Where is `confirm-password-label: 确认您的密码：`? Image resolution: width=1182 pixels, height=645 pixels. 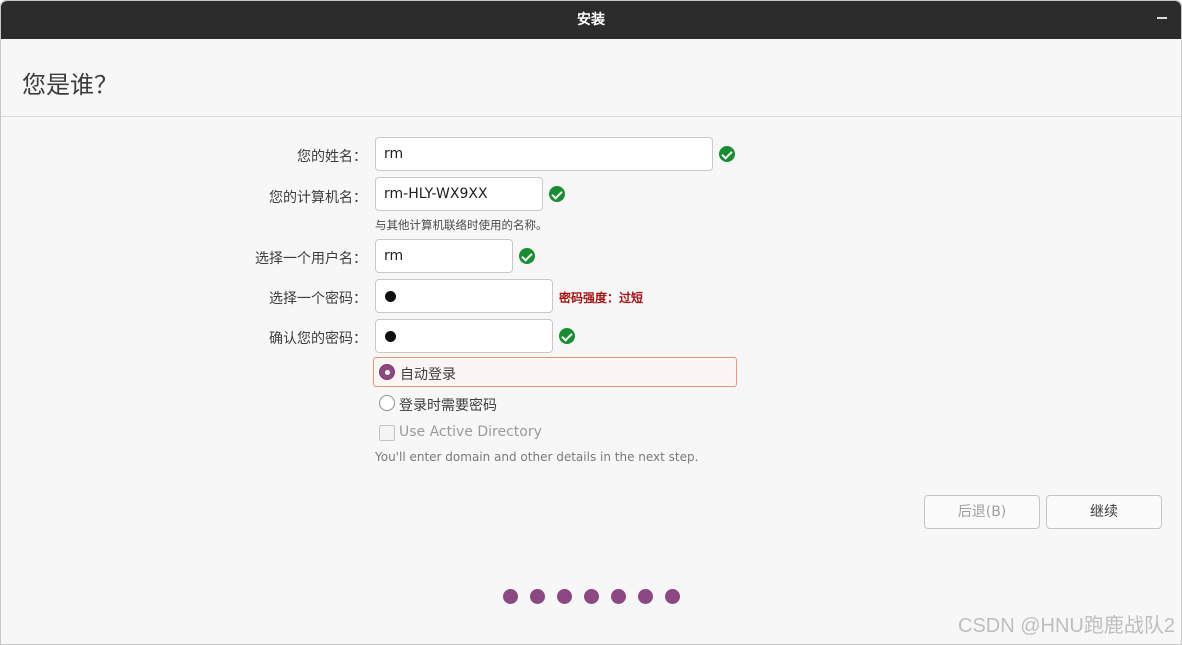
confirm-password-label: 确认您的密码： is located at coordinates (318, 339).